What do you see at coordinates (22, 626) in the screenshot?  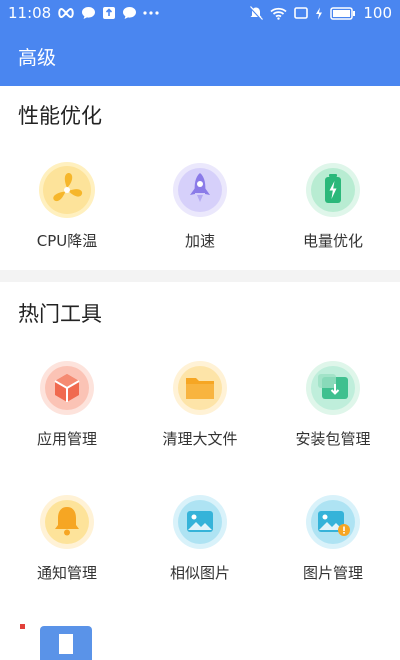 I see `red-dot-indicator` at bounding box center [22, 626].